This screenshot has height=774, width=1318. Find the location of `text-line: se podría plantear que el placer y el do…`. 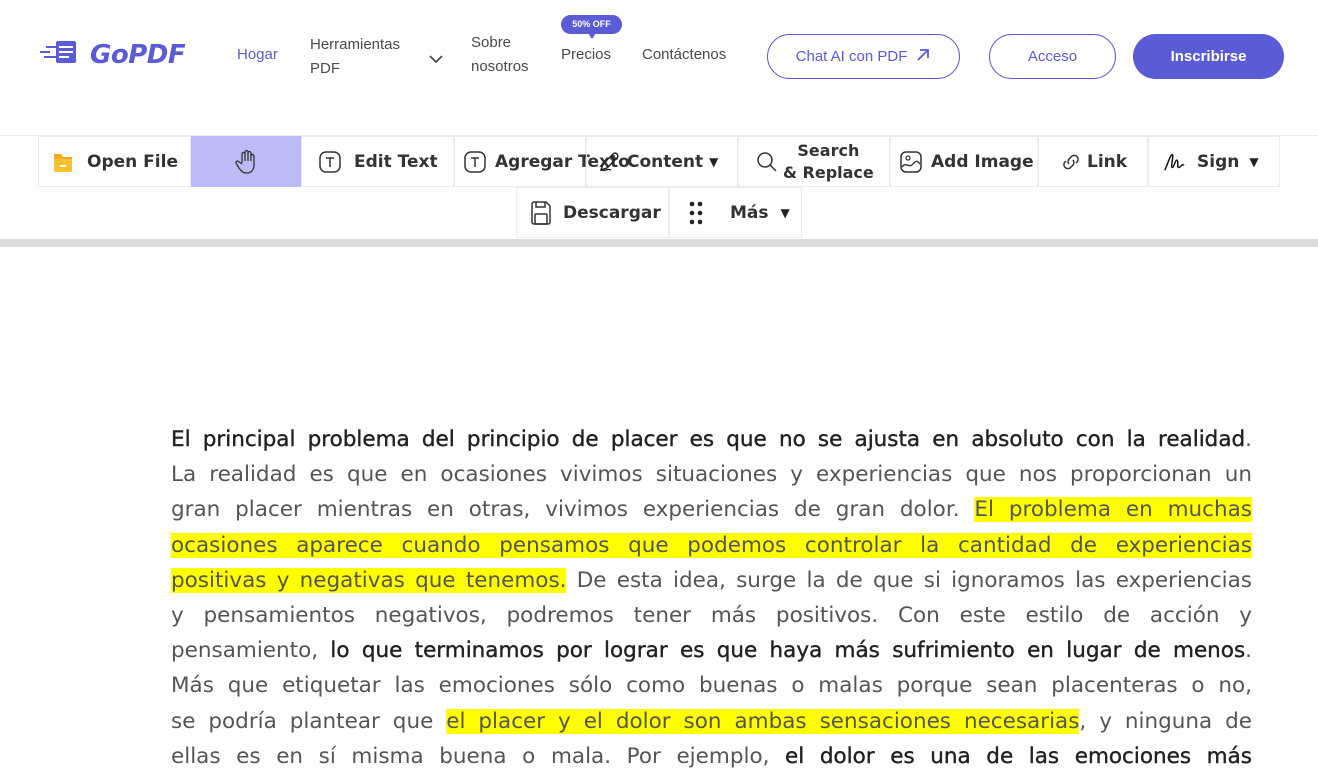

text-line: se podría plantear que el placer y el do… is located at coordinates (711, 721).